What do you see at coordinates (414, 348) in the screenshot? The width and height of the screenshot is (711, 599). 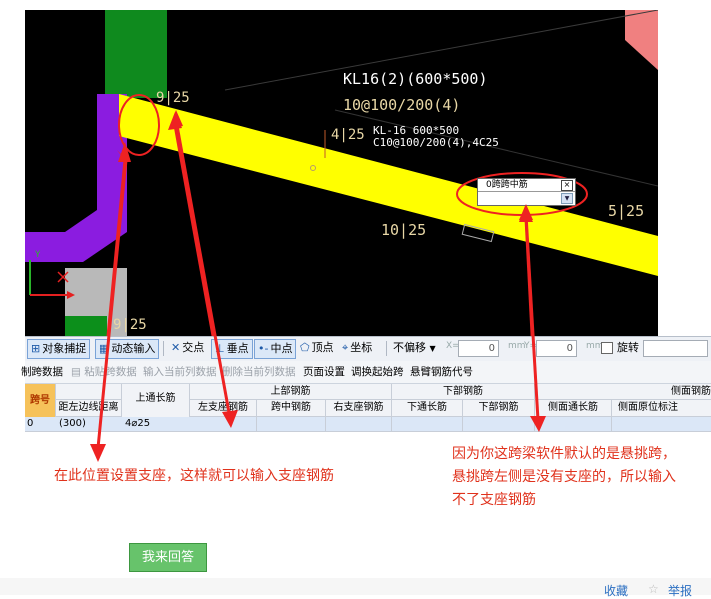 I see `offset-mode-select: 不偏移 ▼` at bounding box center [414, 348].